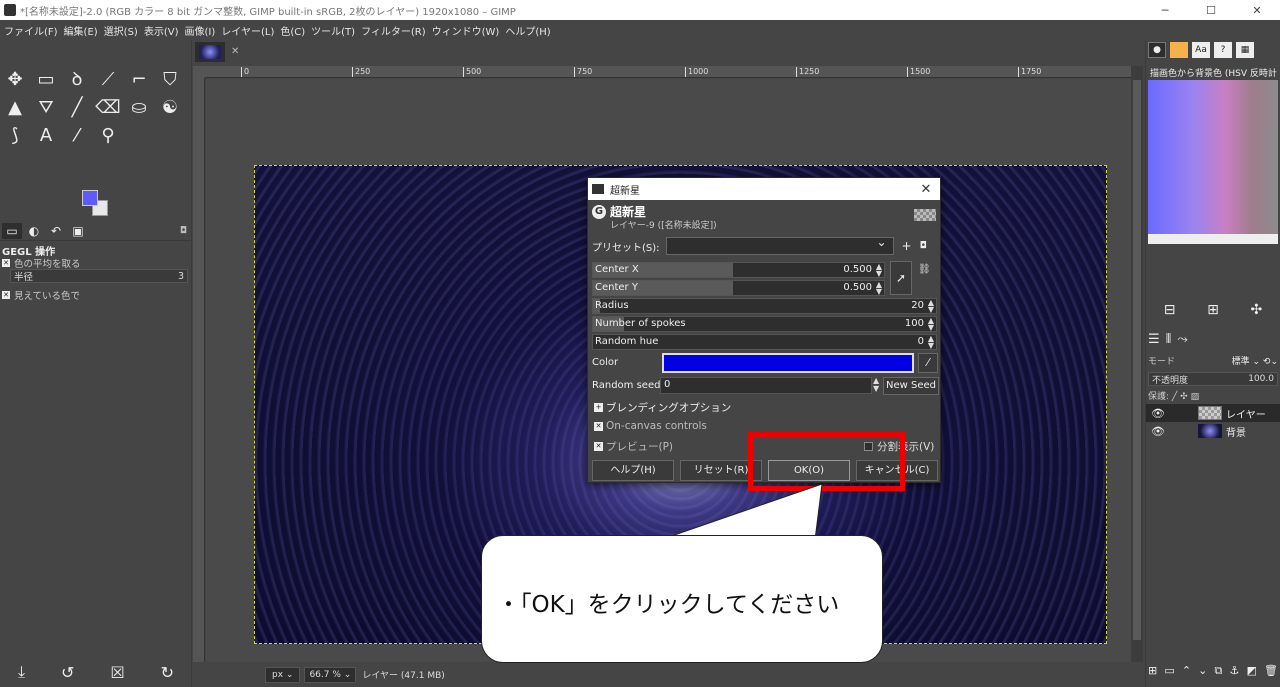 This screenshot has width=1280, height=687. Describe the element at coordinates (393, 30) in the screenshot. I see `menu-filters: フィルター(R)` at that location.